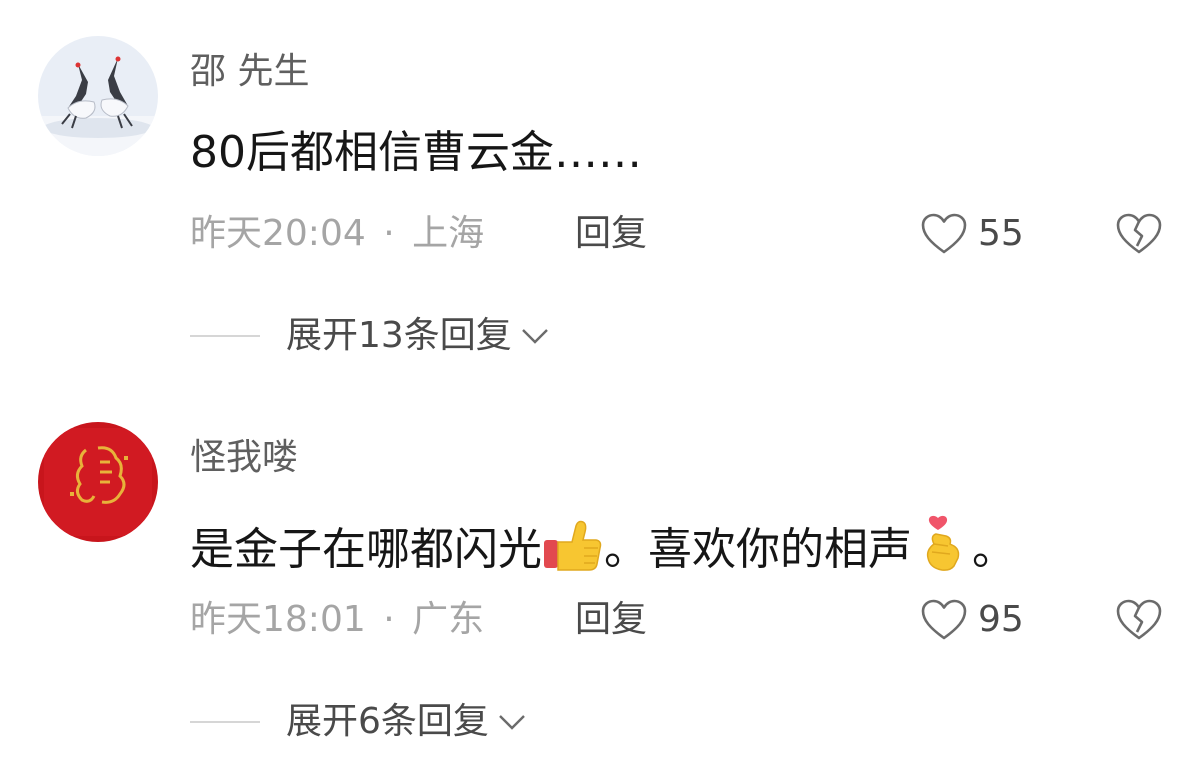 The width and height of the screenshot is (1200, 781). Describe the element at coordinates (994, 549) in the screenshot. I see `comment-text-part: 。` at that location.